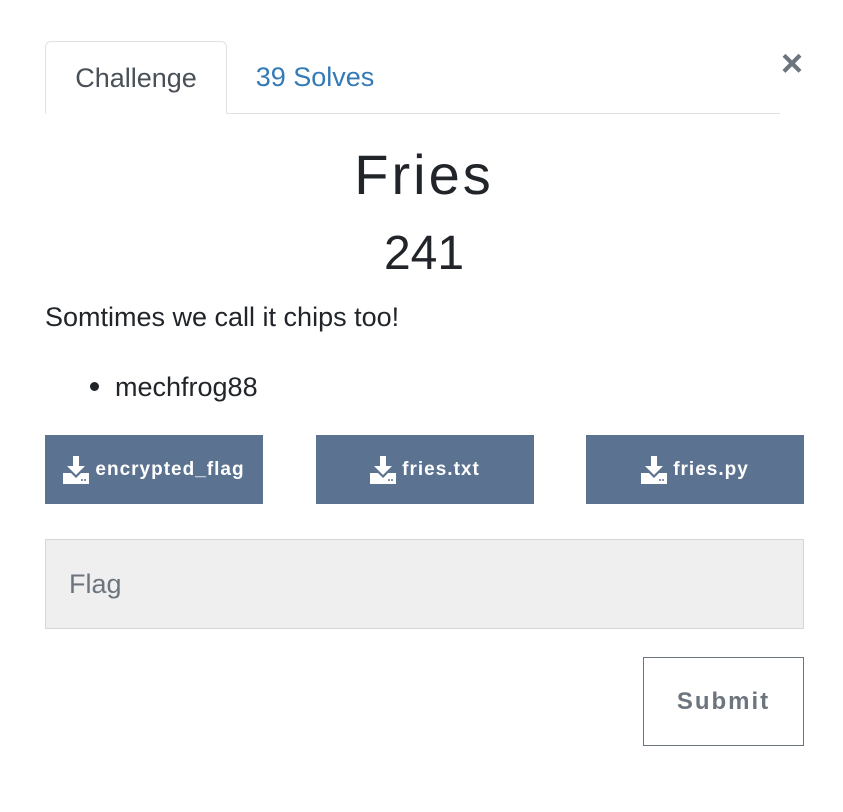 This screenshot has width=843, height=812. I want to click on submit-button: Submit, so click(723, 701).